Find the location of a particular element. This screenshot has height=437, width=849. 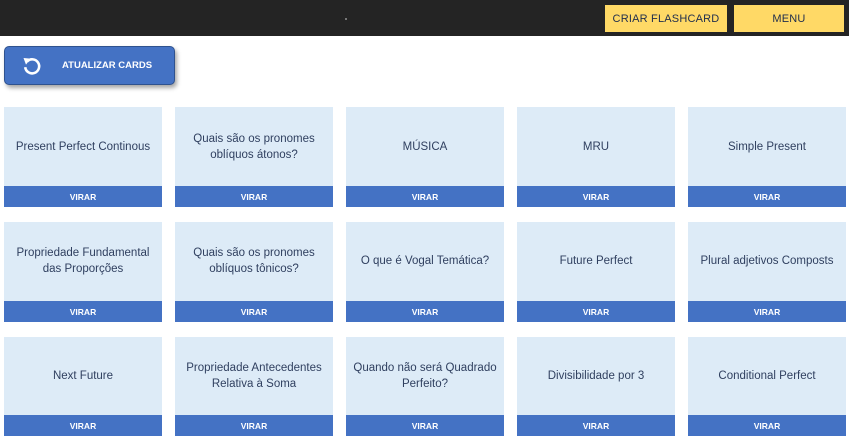

flashcard: Next Future VIRAR is located at coordinates (83, 386).